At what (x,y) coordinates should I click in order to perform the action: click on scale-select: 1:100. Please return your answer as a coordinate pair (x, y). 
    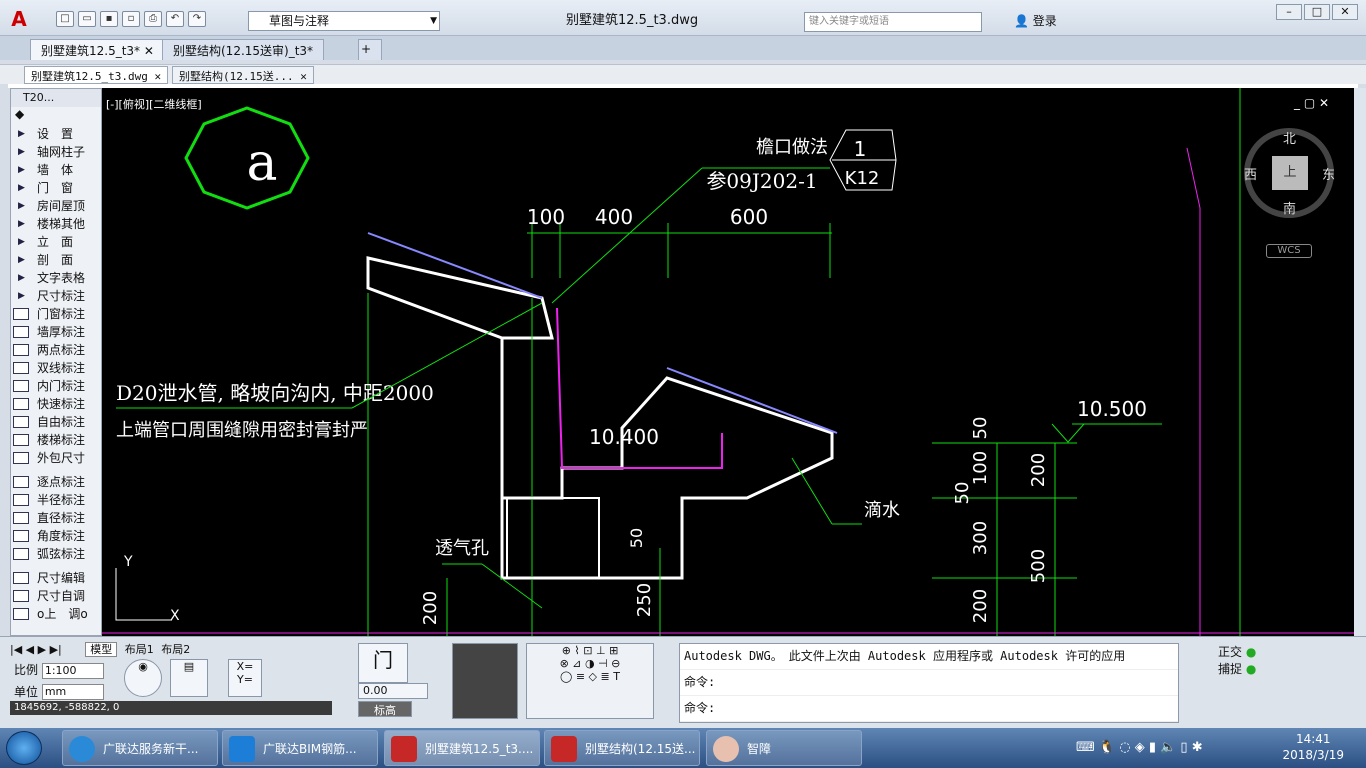
    Looking at the image, I should click on (72, 670).